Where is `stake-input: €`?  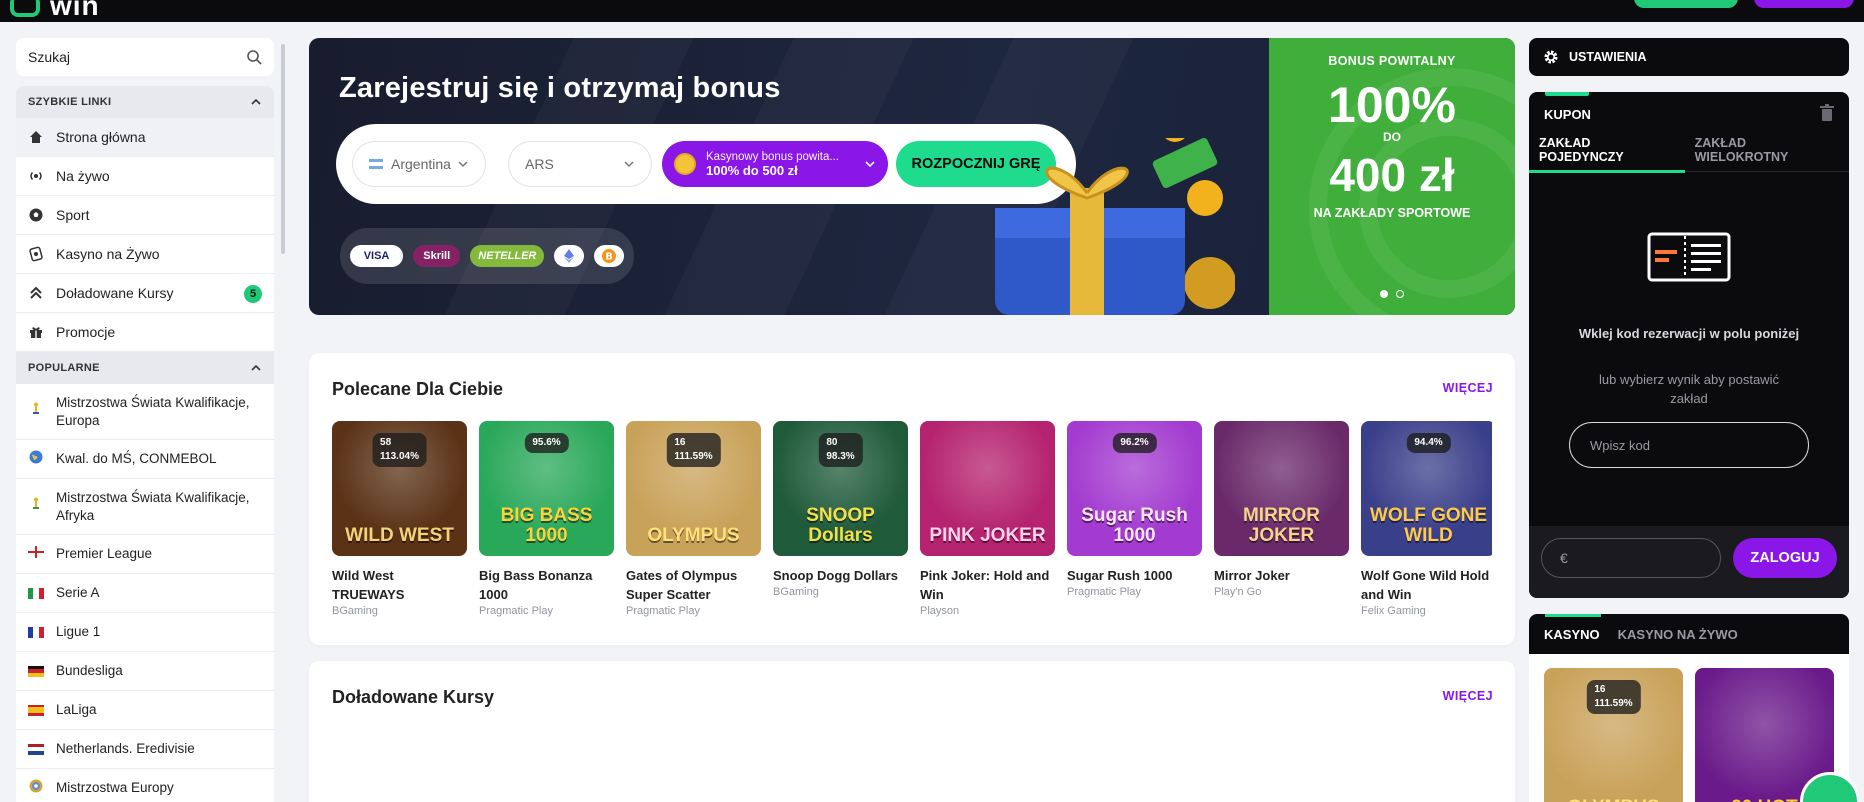
stake-input: € is located at coordinates (1631, 558).